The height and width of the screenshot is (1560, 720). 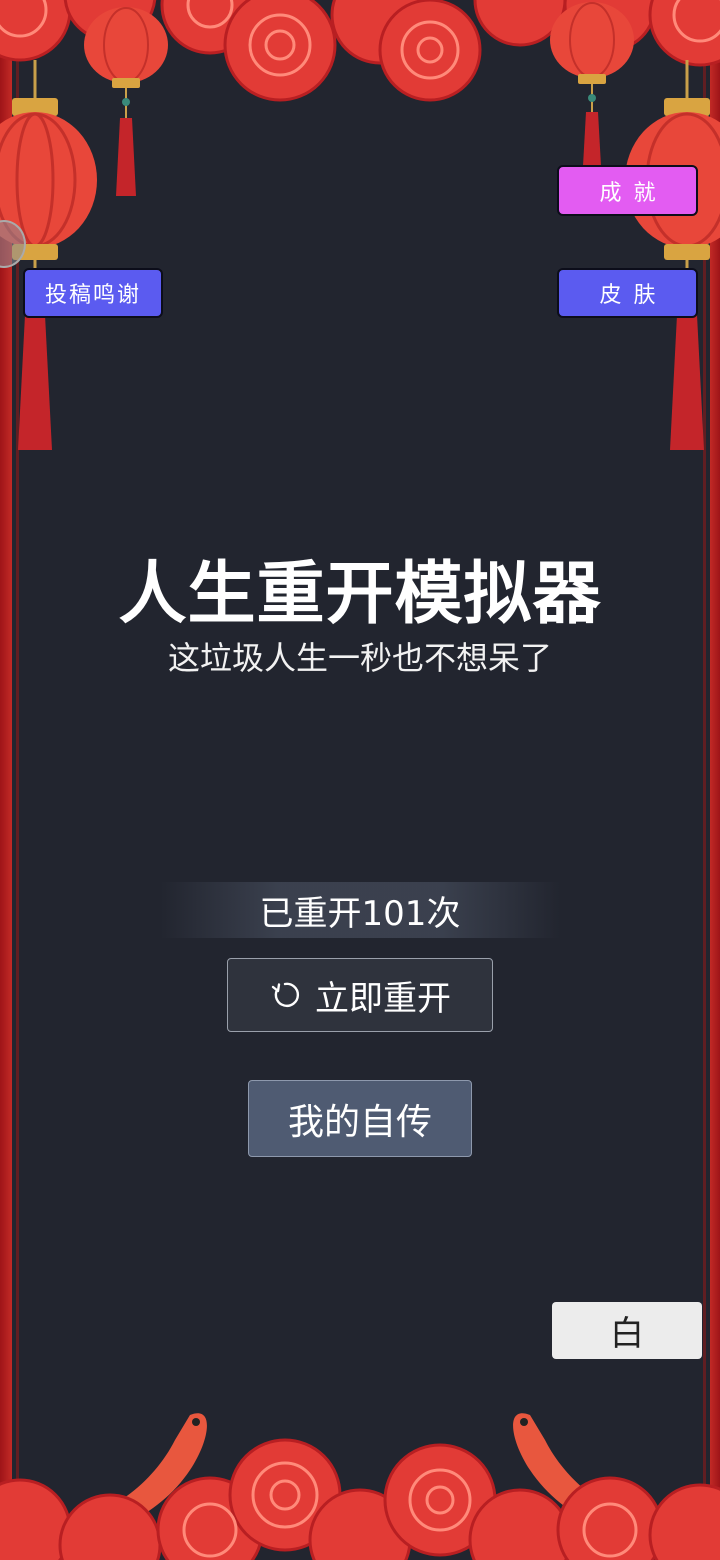 What do you see at coordinates (285, 994) in the screenshot?
I see `refresh-icon` at bounding box center [285, 994].